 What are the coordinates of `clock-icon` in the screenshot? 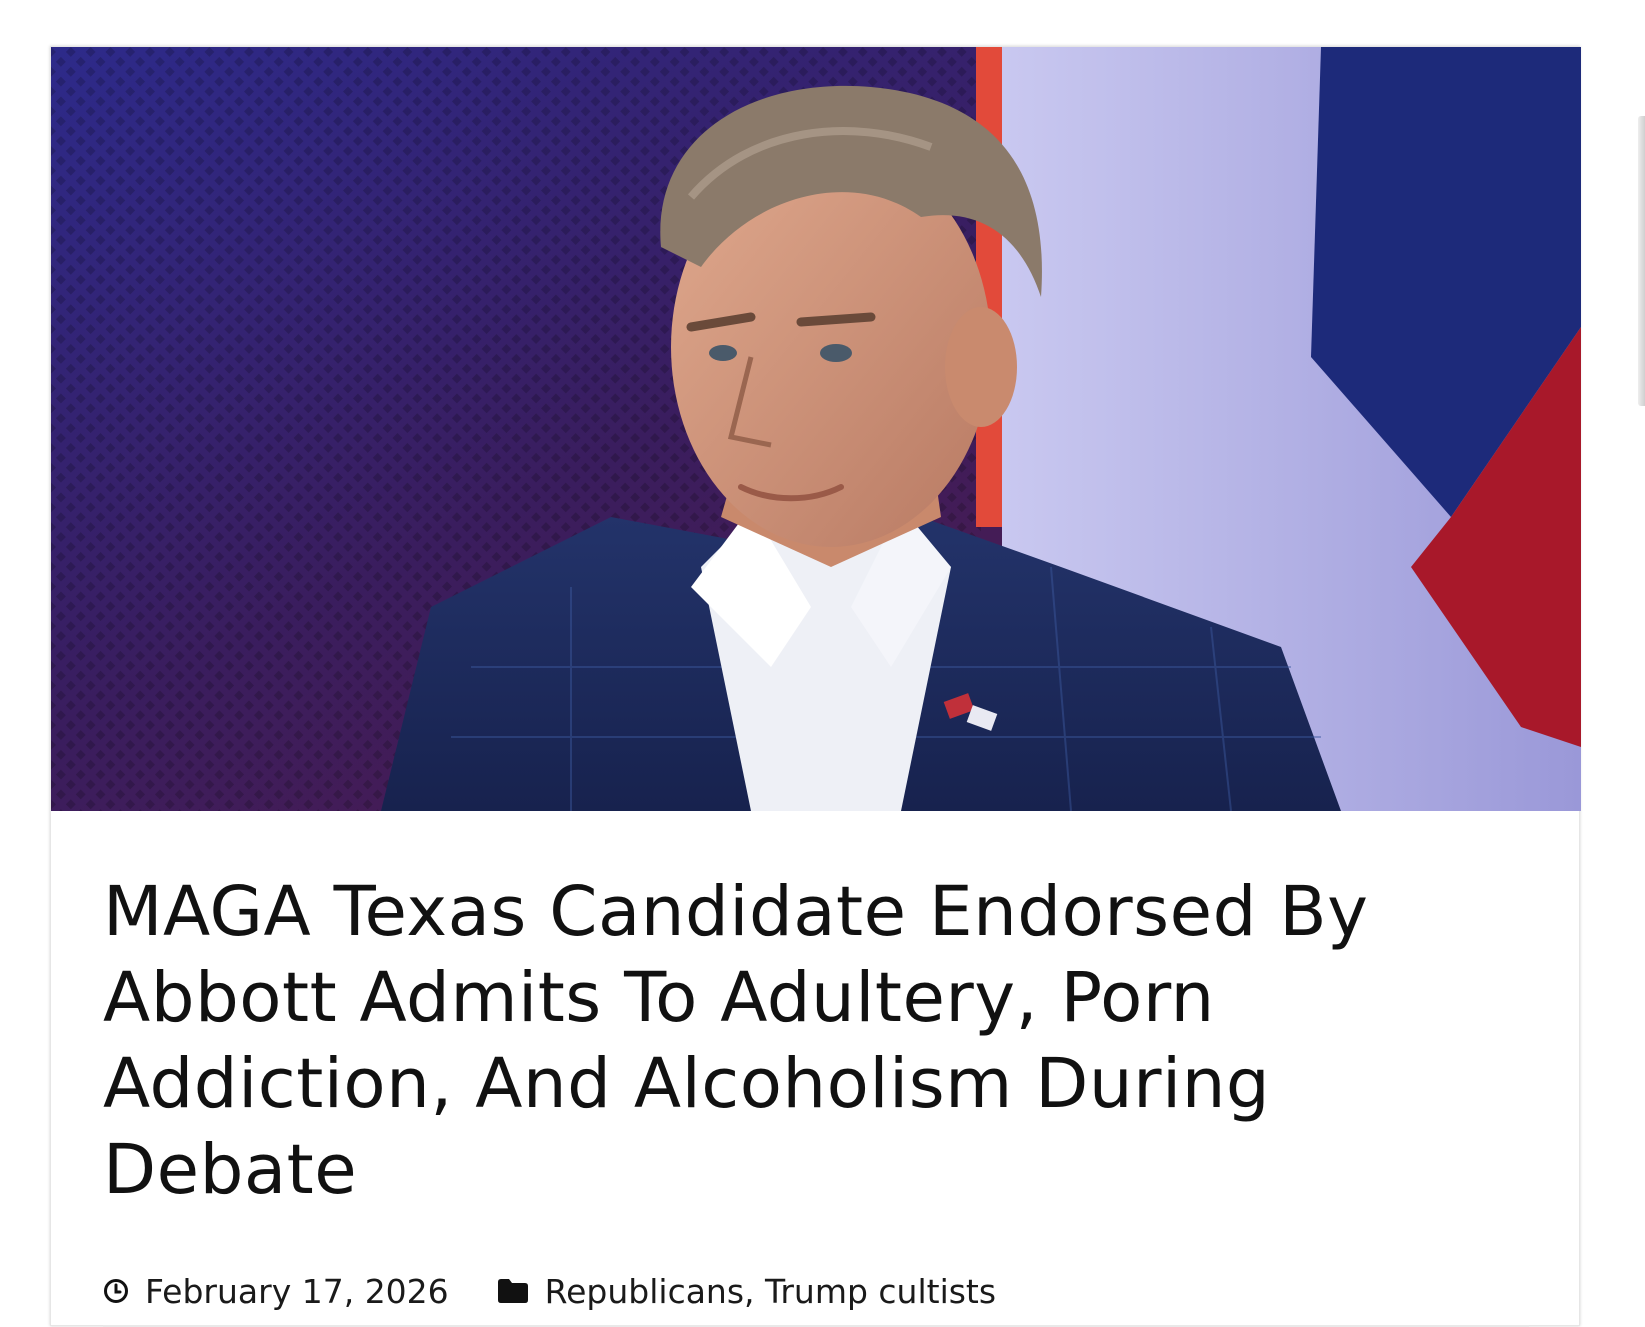 It's located at (116, 1291).